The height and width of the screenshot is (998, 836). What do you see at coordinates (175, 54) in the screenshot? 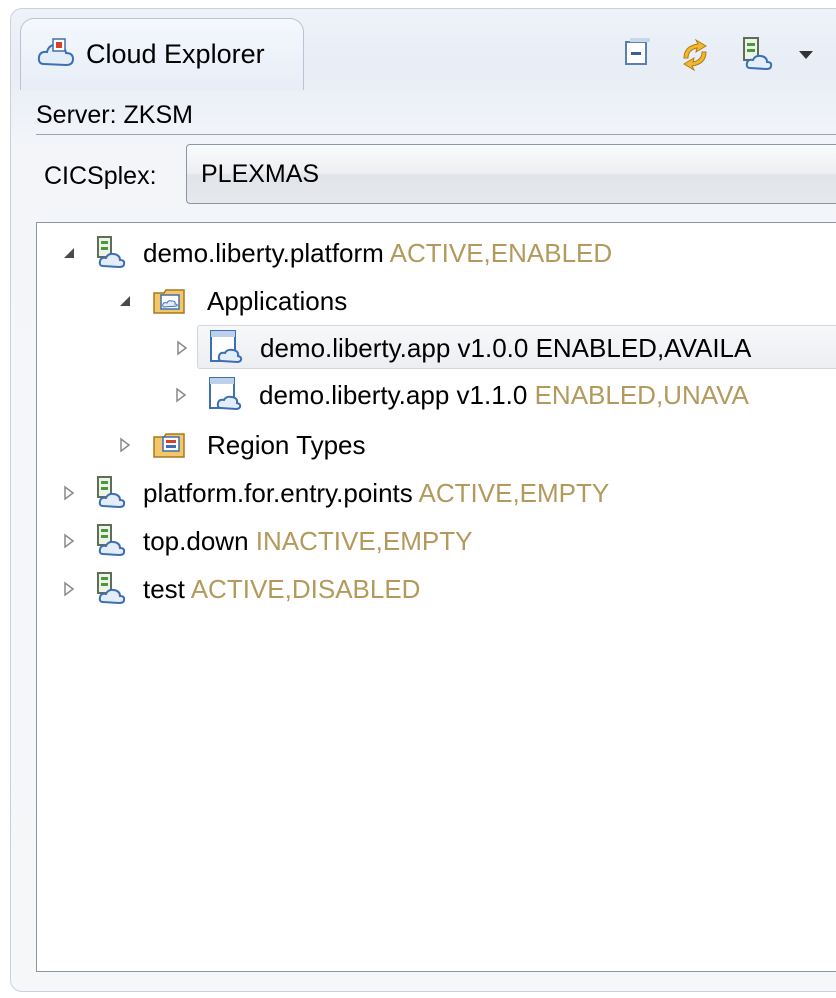
I see `tab-title: Cloud Explorer` at bounding box center [175, 54].